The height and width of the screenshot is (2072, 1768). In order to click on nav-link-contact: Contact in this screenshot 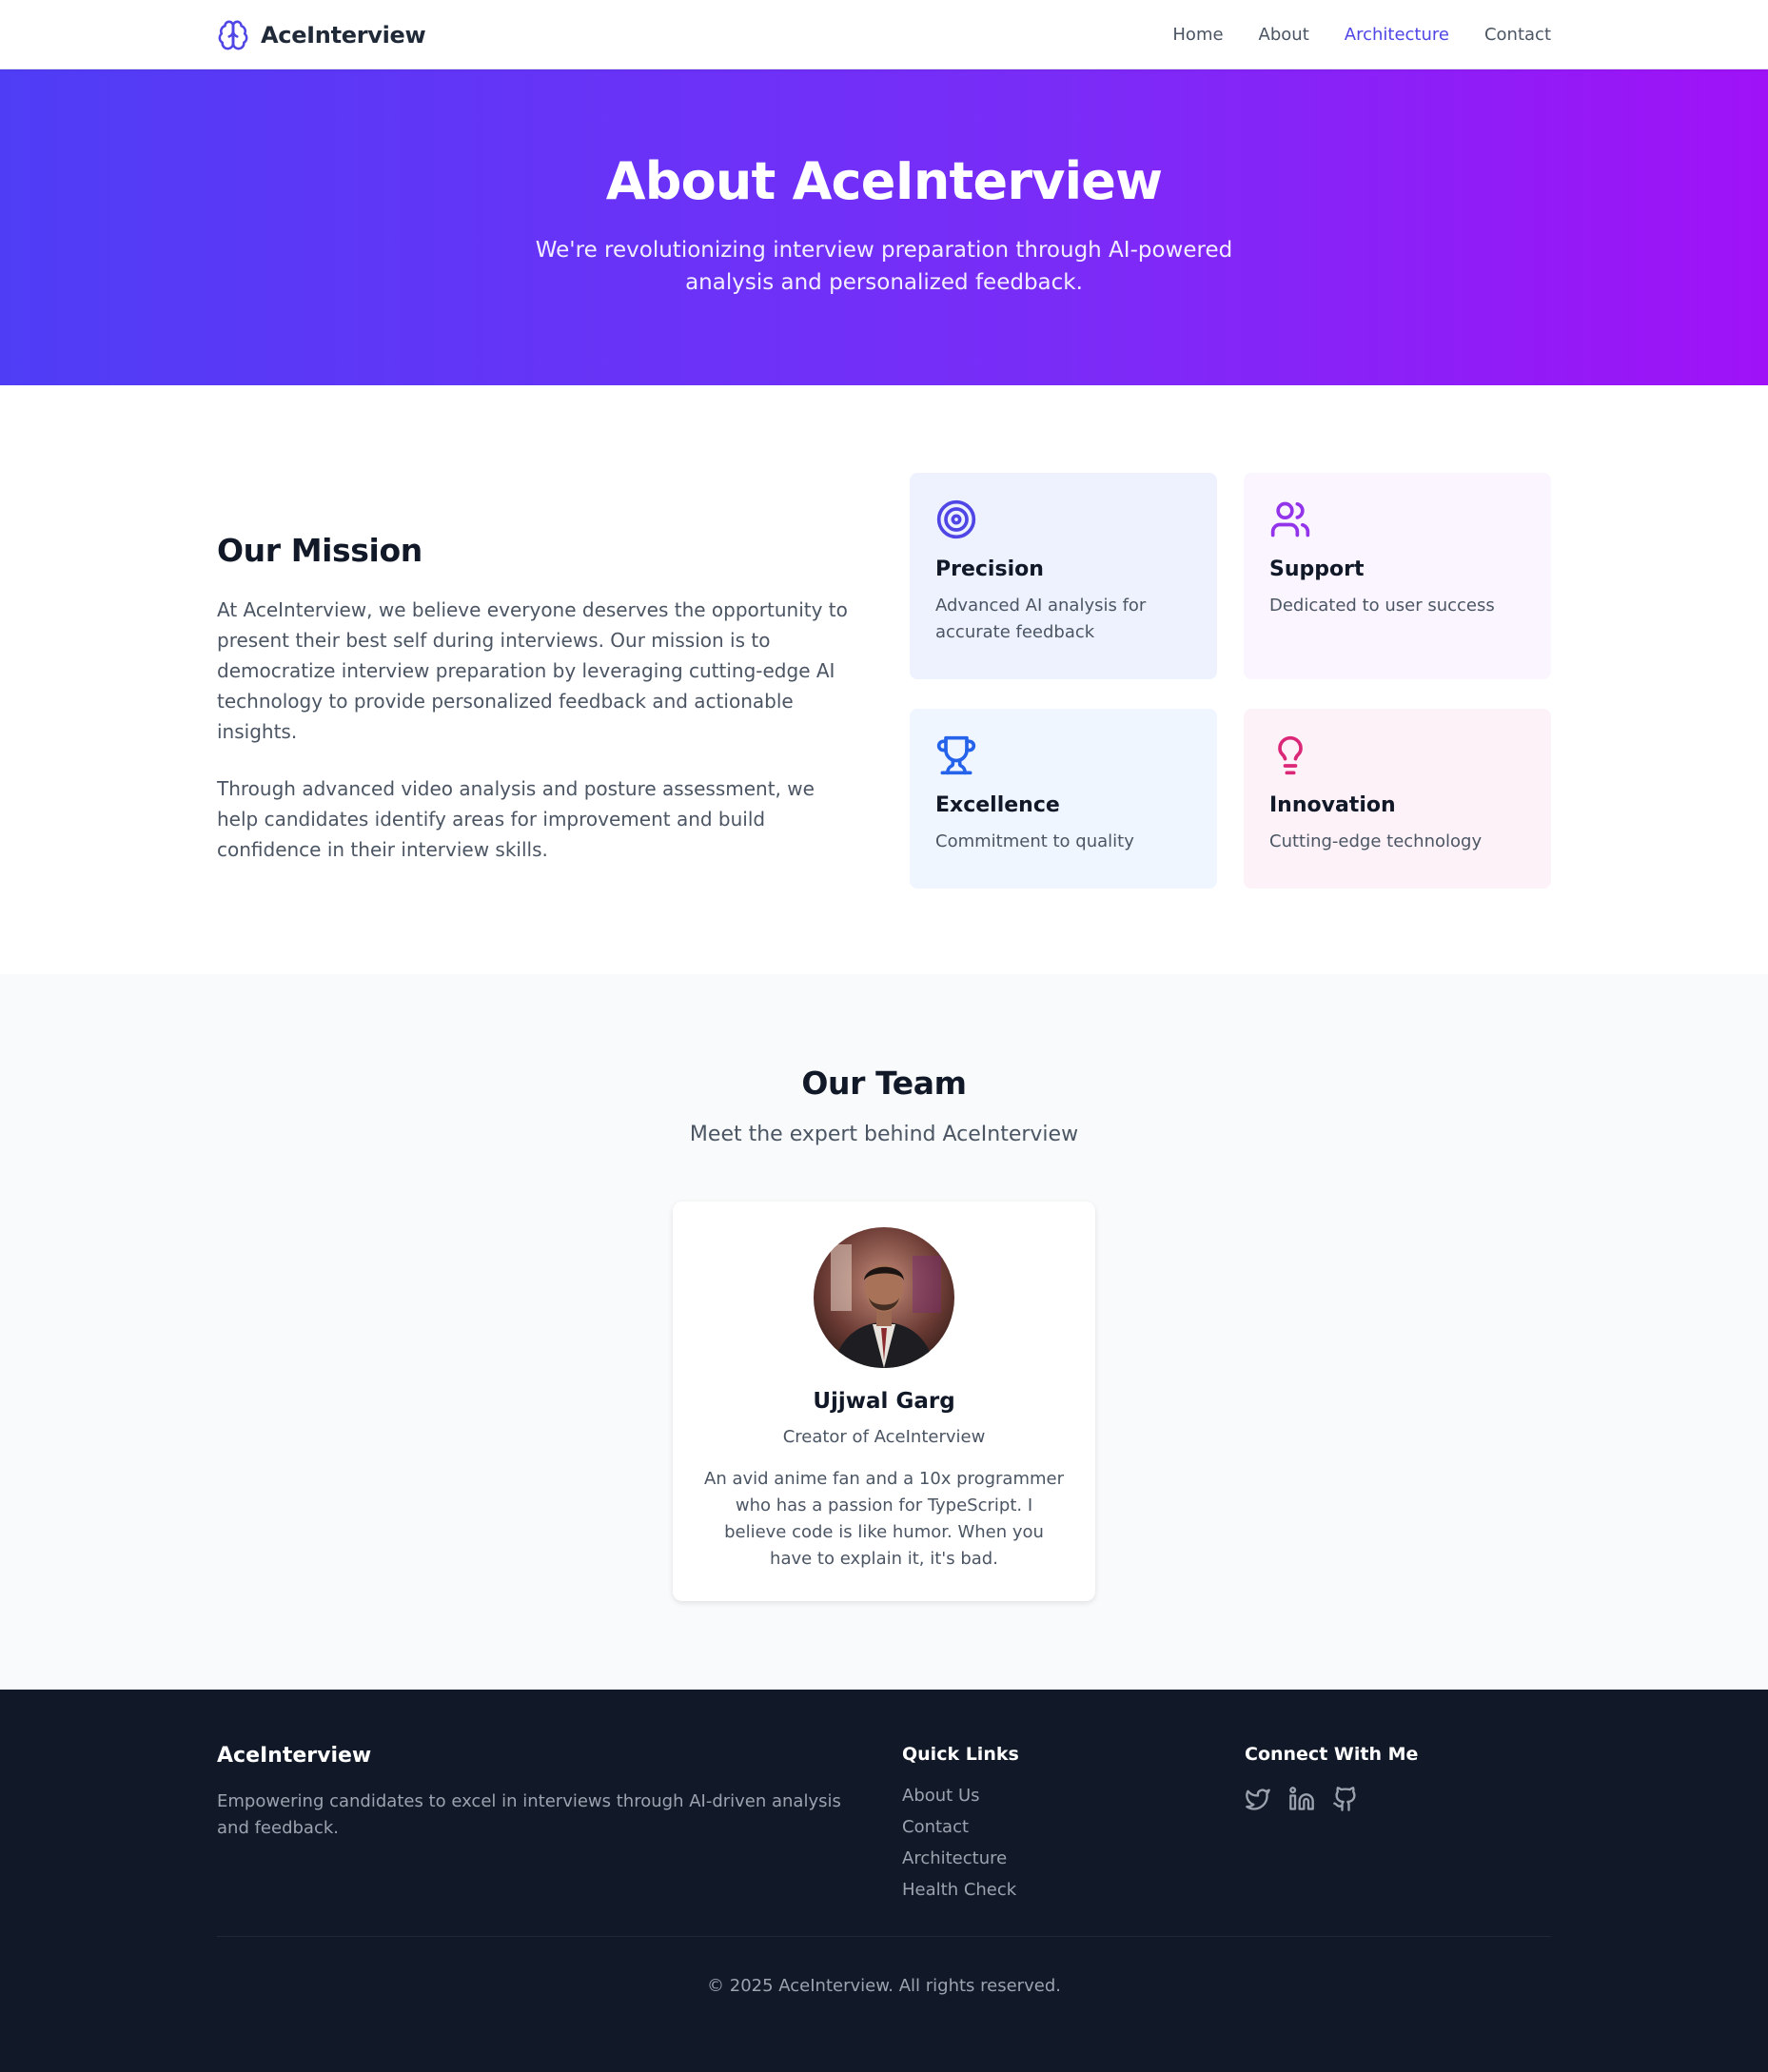, I will do `click(1517, 35)`.